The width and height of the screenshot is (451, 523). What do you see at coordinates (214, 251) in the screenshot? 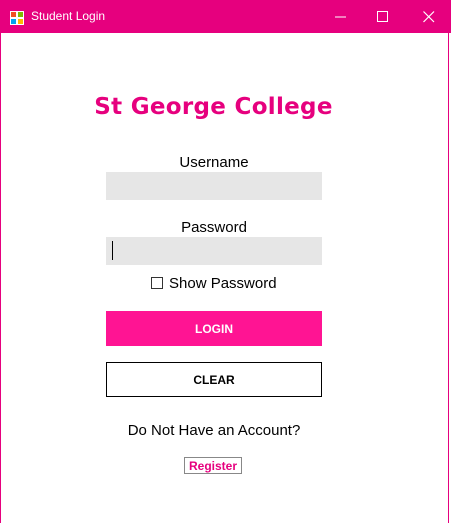
I see `password-field` at bounding box center [214, 251].